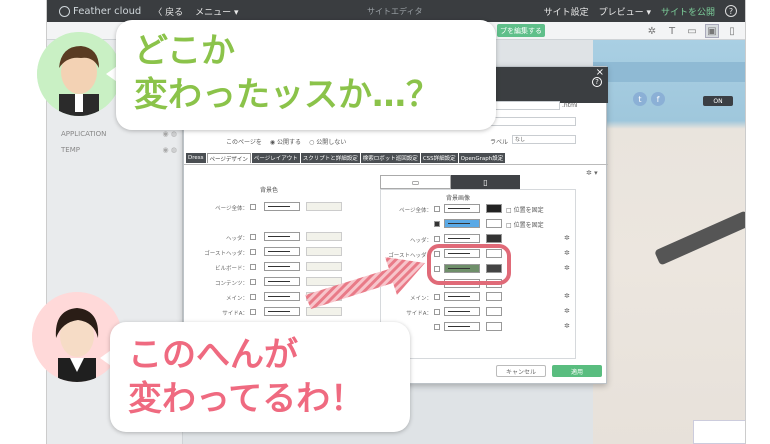  I want to click on tab-page-design: ページデザイン, so click(228, 158).